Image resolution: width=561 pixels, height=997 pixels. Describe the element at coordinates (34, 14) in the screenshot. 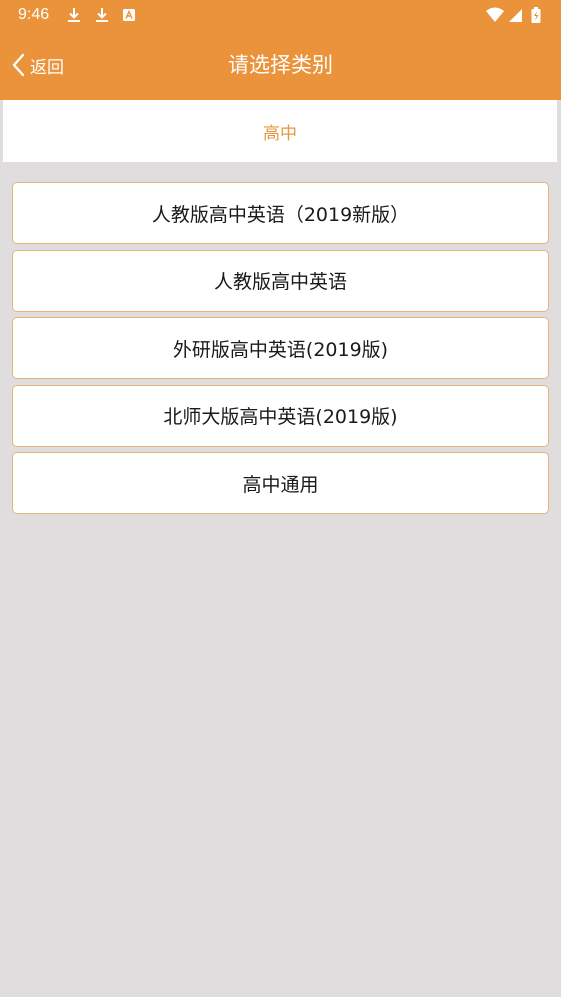

I see `status-time: 9:46` at that location.